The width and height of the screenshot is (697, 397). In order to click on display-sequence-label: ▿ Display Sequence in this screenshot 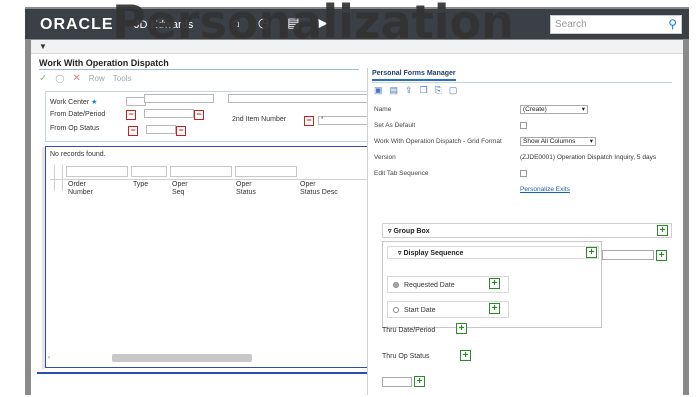, I will do `click(431, 253)`.